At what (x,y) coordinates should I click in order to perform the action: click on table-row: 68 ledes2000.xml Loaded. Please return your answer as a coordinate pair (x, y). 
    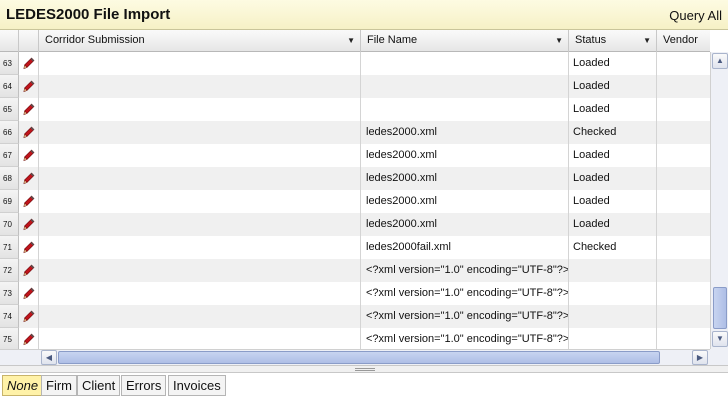
    Looking at the image, I should click on (355, 178).